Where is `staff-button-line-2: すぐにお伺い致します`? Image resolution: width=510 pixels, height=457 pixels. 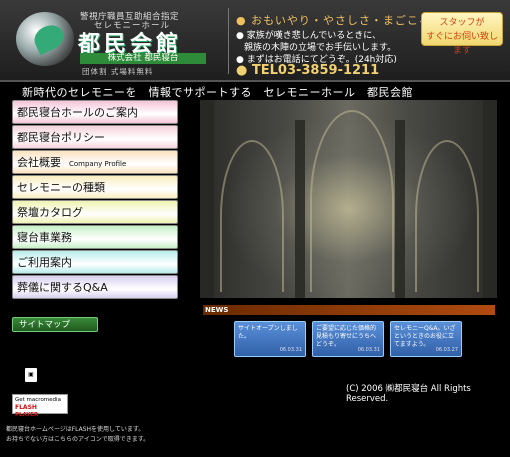 staff-button-line-2: すぐにお伺い致します is located at coordinates (461, 44).